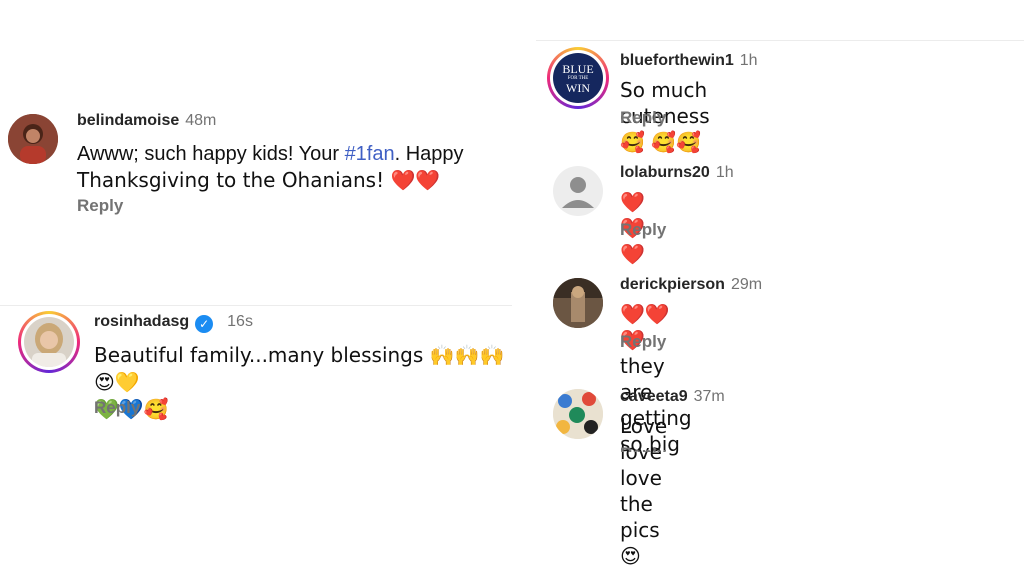 The width and height of the screenshot is (1024, 569). Describe the element at coordinates (654, 396) in the screenshot. I see `username: caveeta9` at that location.